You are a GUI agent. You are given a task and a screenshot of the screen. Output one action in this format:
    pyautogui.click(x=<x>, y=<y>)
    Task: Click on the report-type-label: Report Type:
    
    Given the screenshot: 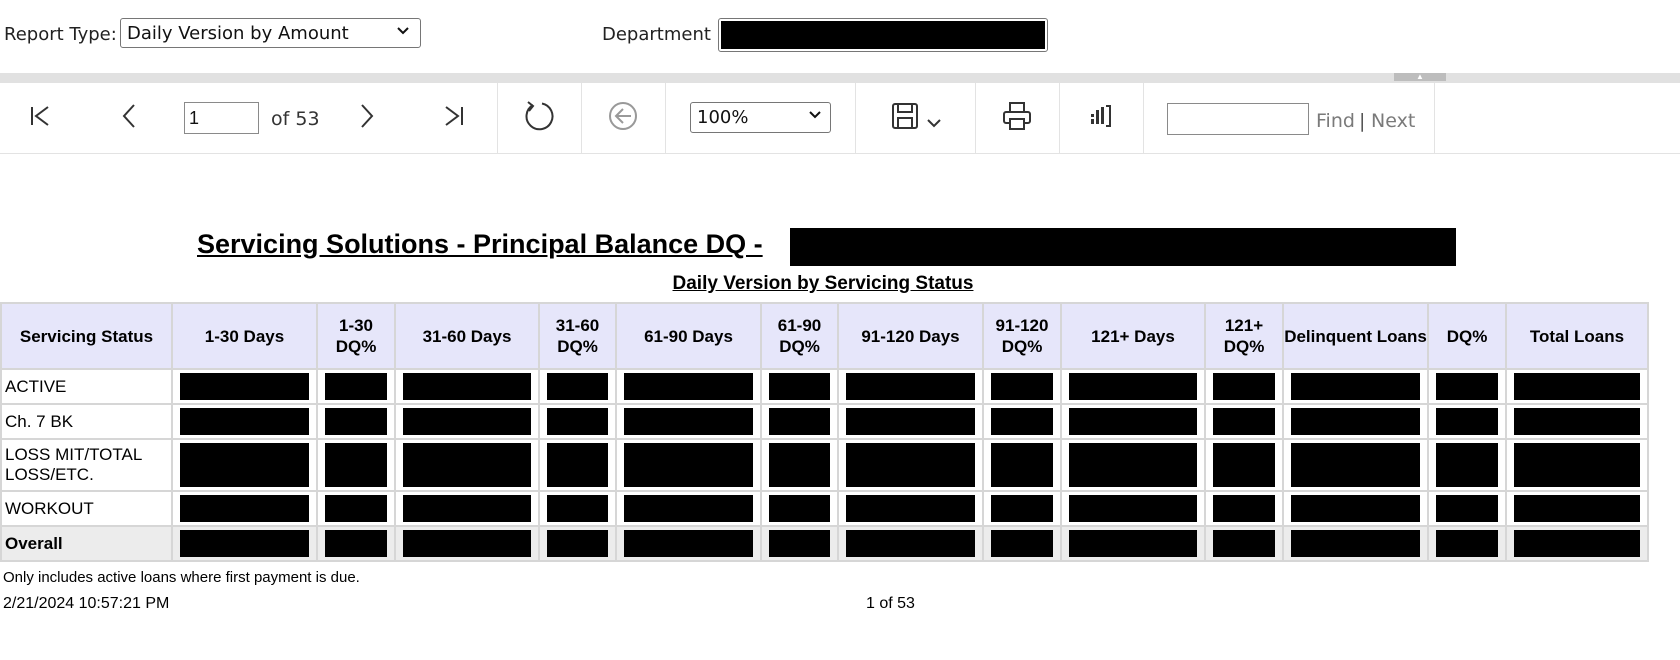 What is the action you would take?
    pyautogui.click(x=60, y=34)
    